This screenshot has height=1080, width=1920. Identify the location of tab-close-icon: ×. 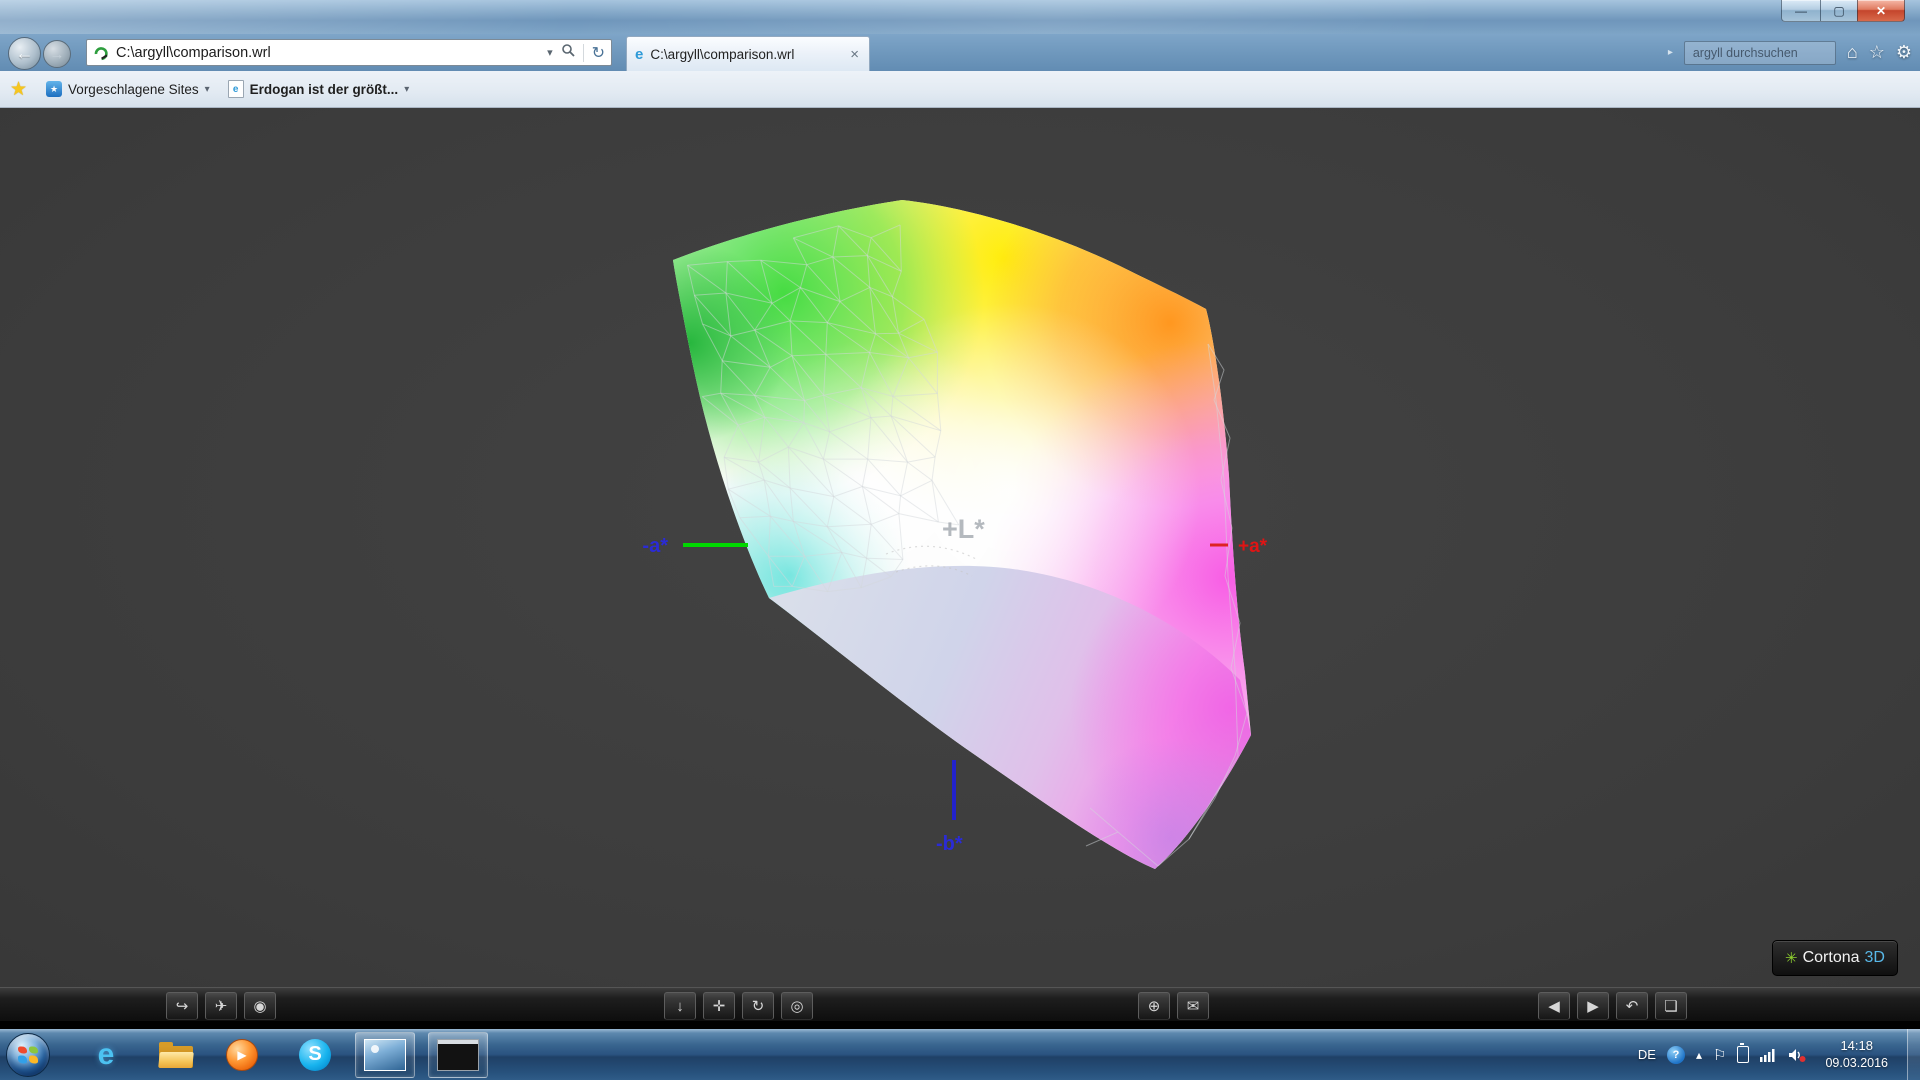
(854, 54).